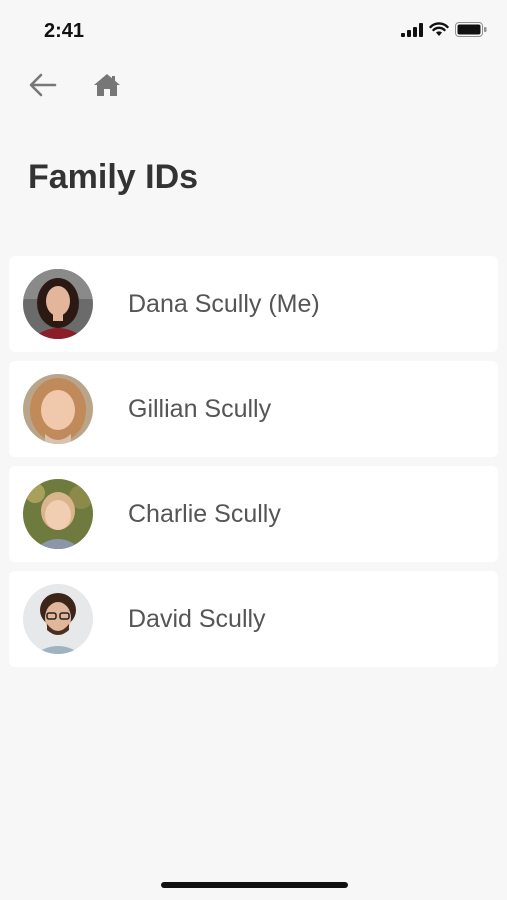  What do you see at coordinates (412, 32) in the screenshot?
I see `signal-icon` at bounding box center [412, 32].